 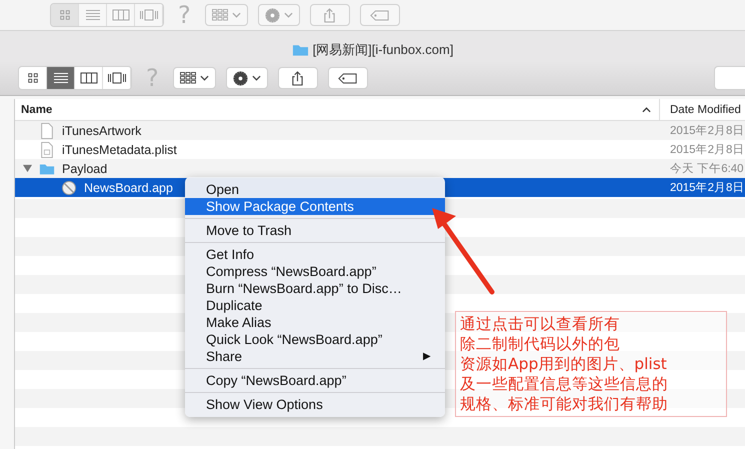 What do you see at coordinates (337, 109) in the screenshot?
I see `name-column-header: Name` at bounding box center [337, 109].